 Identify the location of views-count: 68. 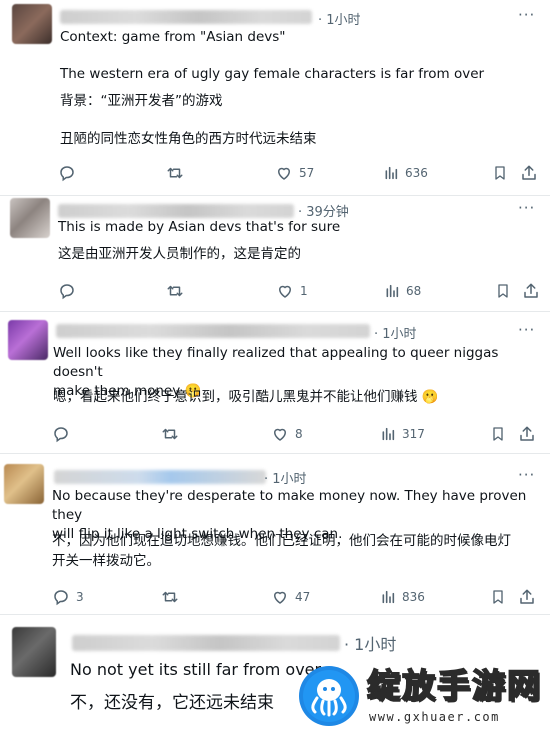
(414, 291).